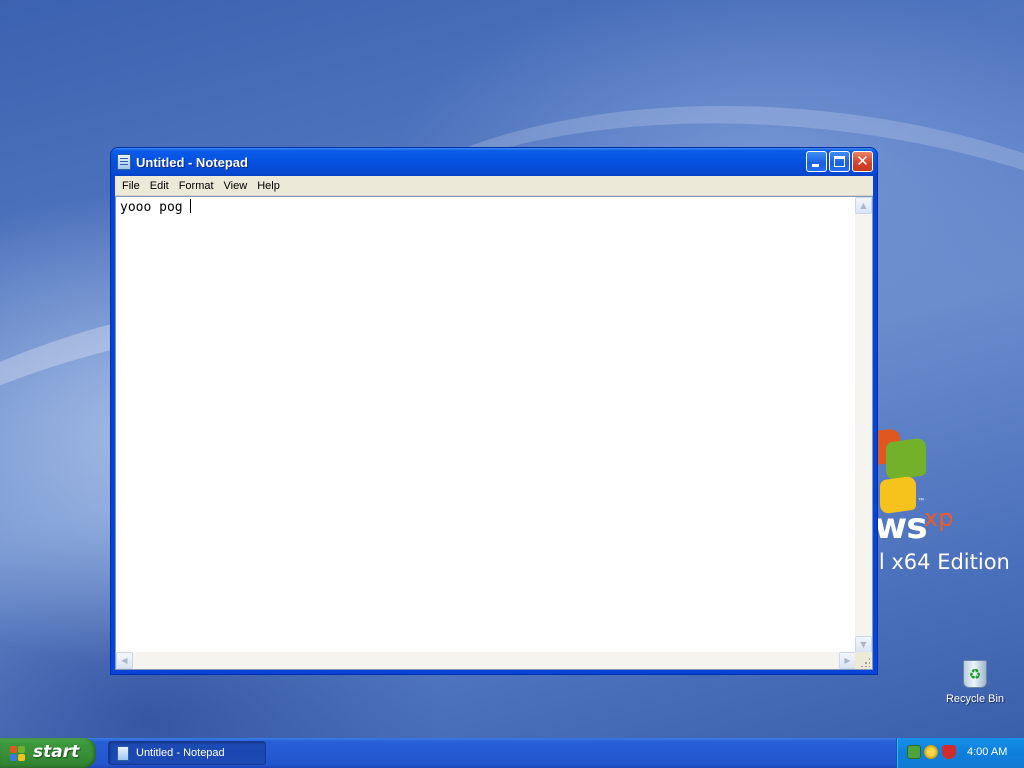 The image size is (1024, 768). I want to click on scroll-down-button: ▼, so click(863, 644).